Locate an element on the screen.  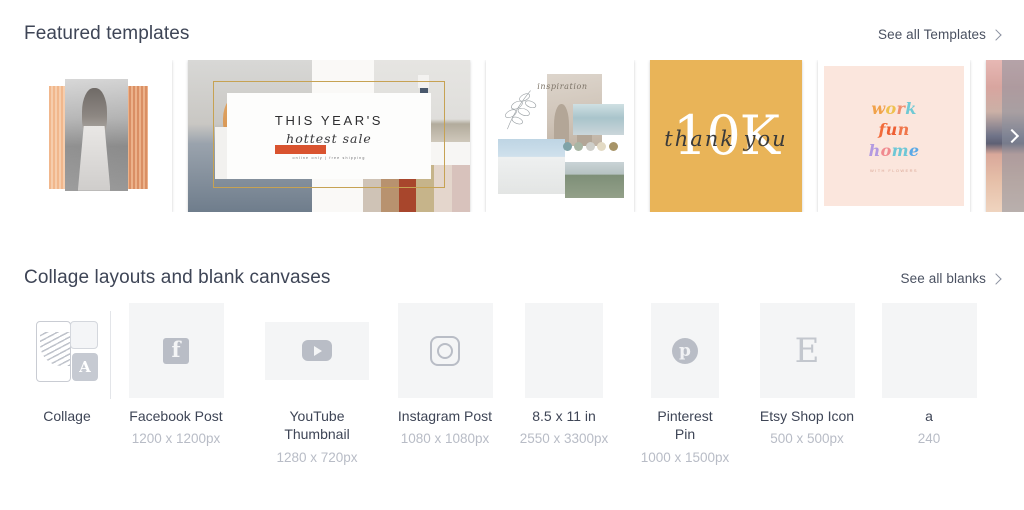
thumbnail-wrap: E is located at coordinates (807, 350).